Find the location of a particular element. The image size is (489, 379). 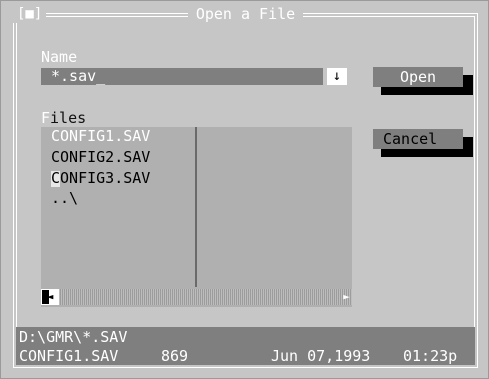

dialog-title: Open a File is located at coordinates (245, 14).